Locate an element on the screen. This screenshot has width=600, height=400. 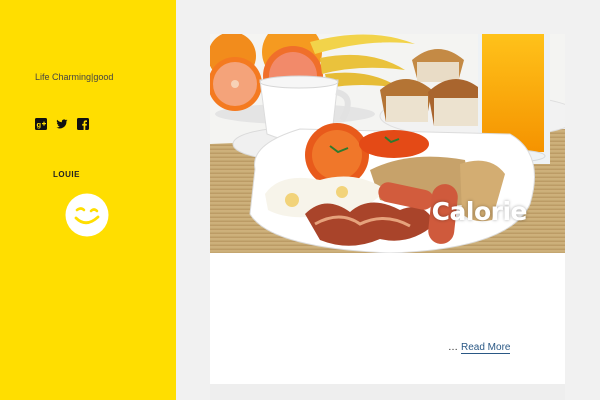
google-plus-icon: g is located at coordinates (41, 124).